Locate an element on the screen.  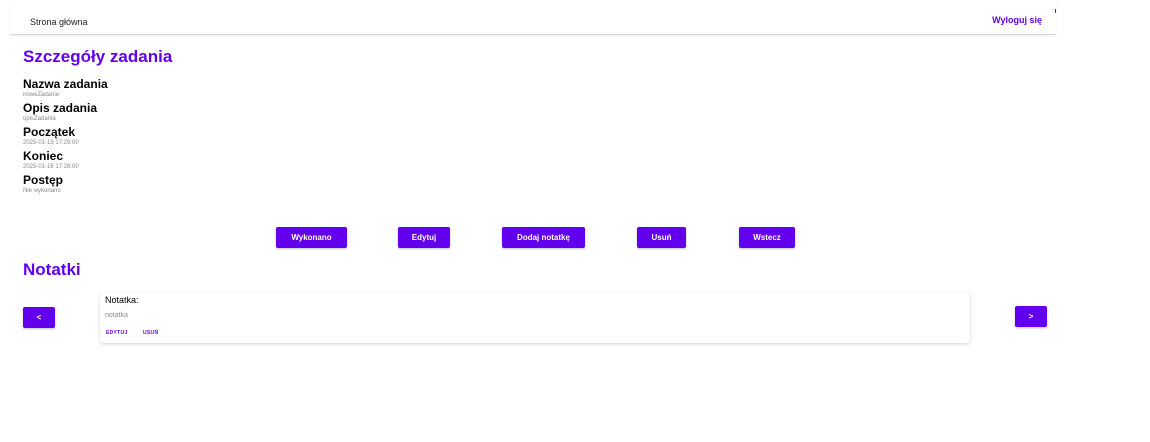
note-title: Notatka: is located at coordinates (122, 300).